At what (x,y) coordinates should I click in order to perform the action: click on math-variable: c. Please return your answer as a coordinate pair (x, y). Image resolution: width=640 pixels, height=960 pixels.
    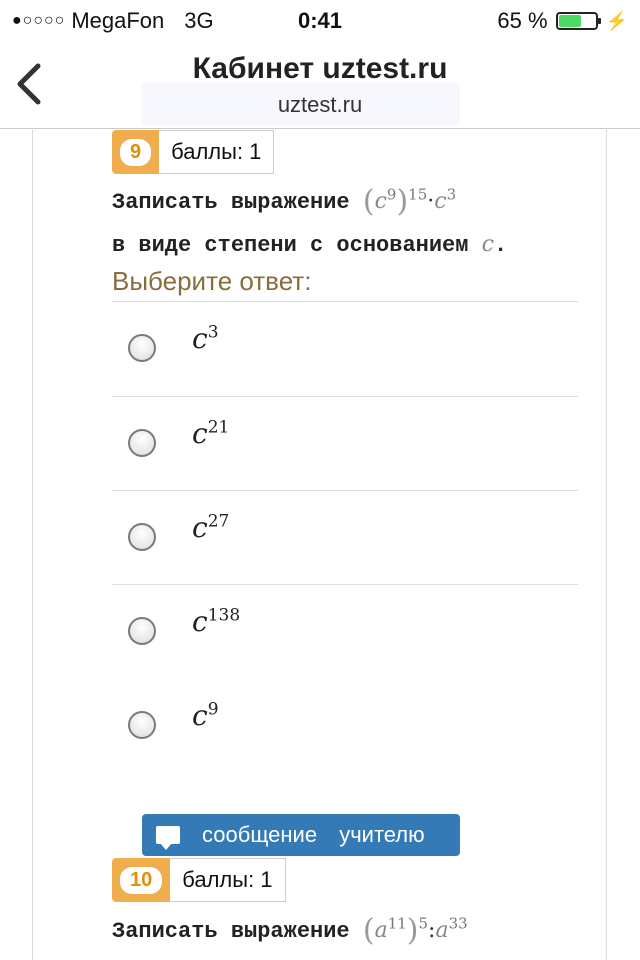
    Looking at the image, I should click on (487, 244).